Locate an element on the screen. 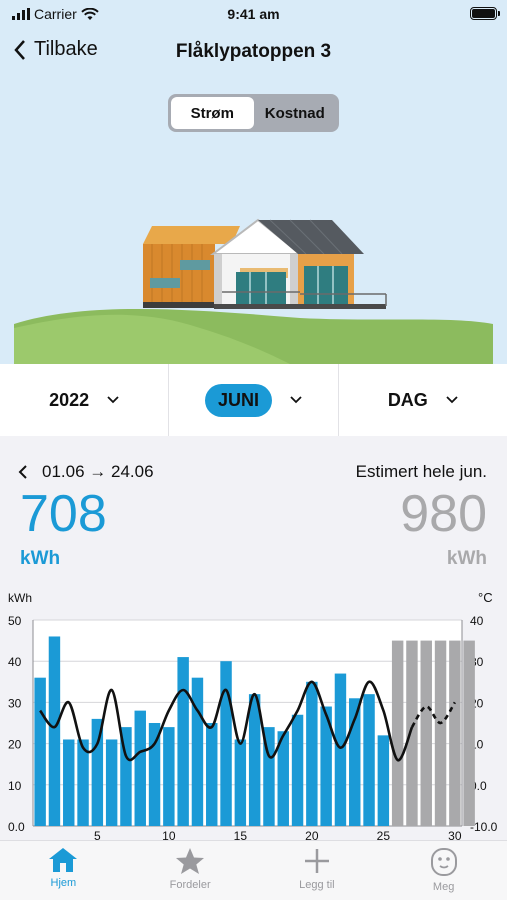 The width and height of the screenshot is (507, 900). year-value: 2022 is located at coordinates (69, 399).